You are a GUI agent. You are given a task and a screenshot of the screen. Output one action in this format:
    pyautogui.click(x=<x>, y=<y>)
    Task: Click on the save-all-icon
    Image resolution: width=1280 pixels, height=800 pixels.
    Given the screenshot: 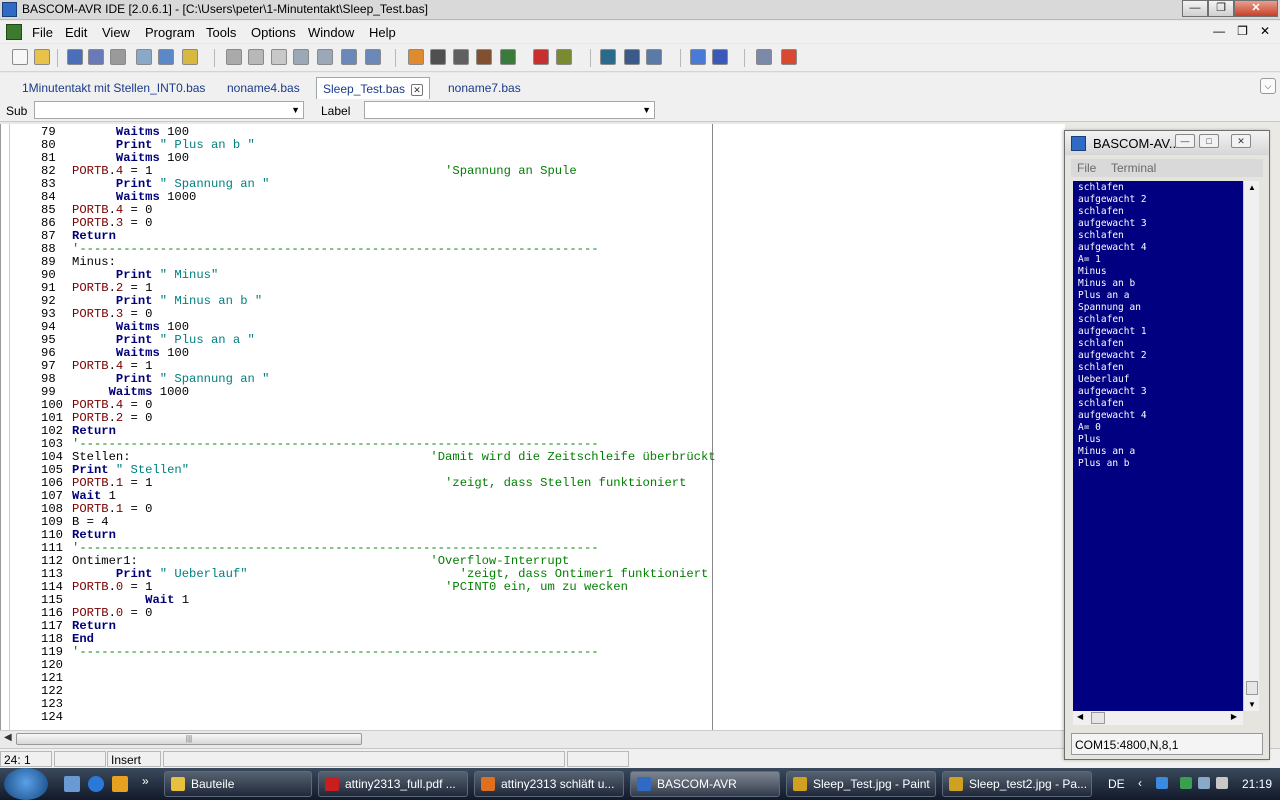 What is the action you would take?
    pyautogui.click(x=96, y=57)
    